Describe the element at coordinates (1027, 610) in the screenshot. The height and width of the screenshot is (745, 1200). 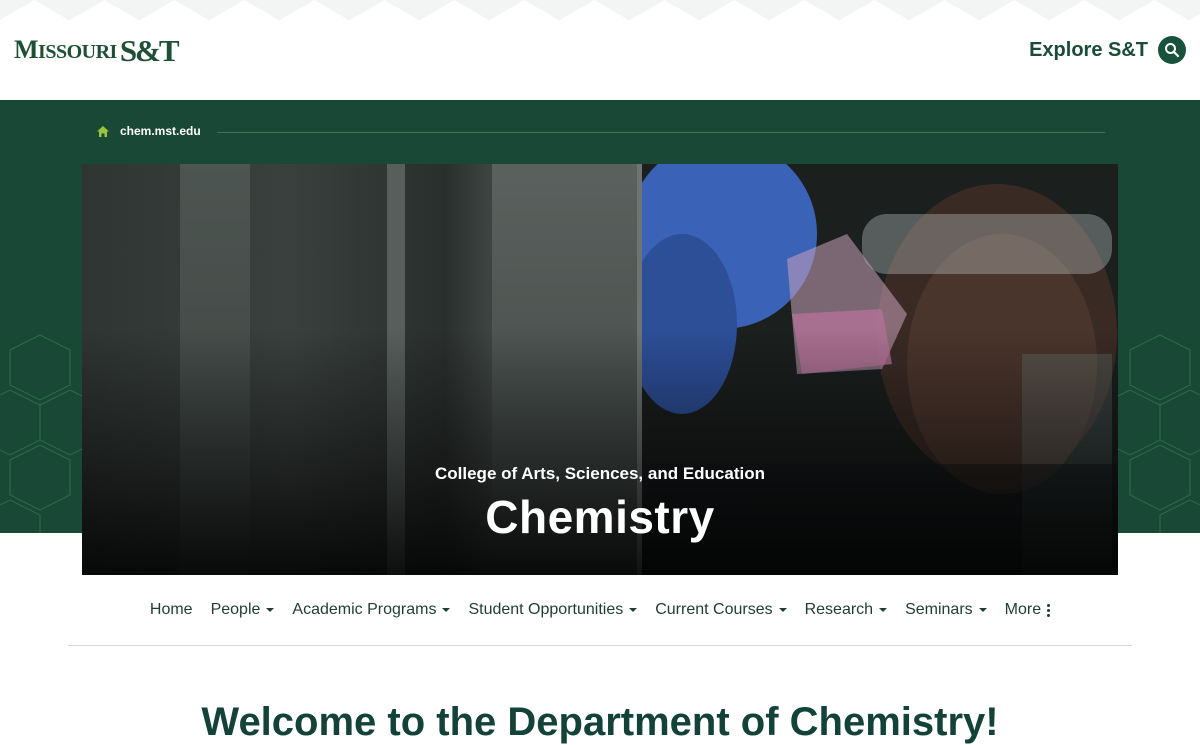
I see `nav-item-more: More` at that location.